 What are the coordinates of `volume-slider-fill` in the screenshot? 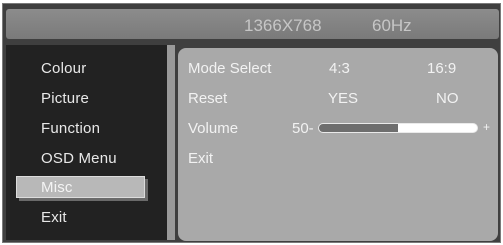 It's located at (358, 128).